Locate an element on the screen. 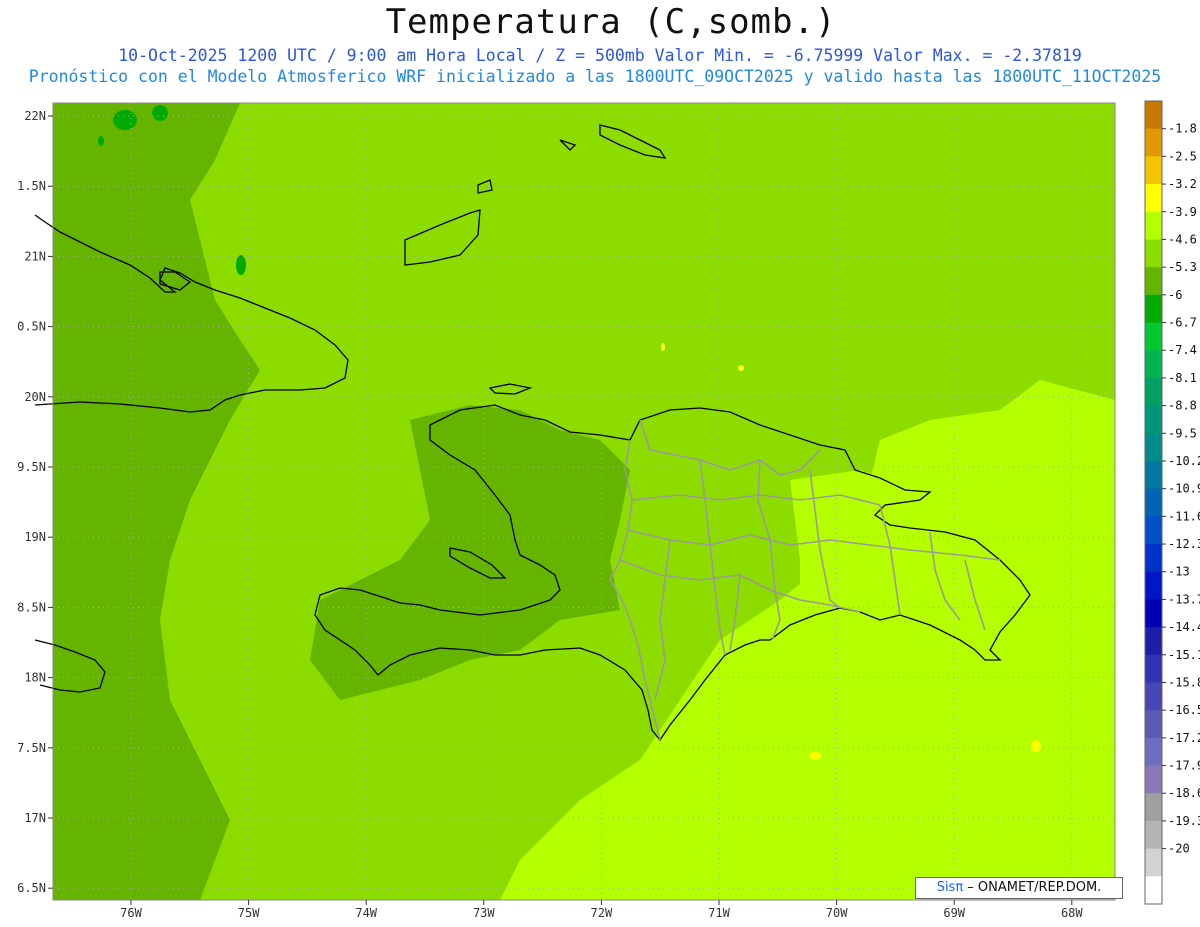 This screenshot has height=927, width=1200. colorbar-label: -6 is located at coordinates (1175, 295).